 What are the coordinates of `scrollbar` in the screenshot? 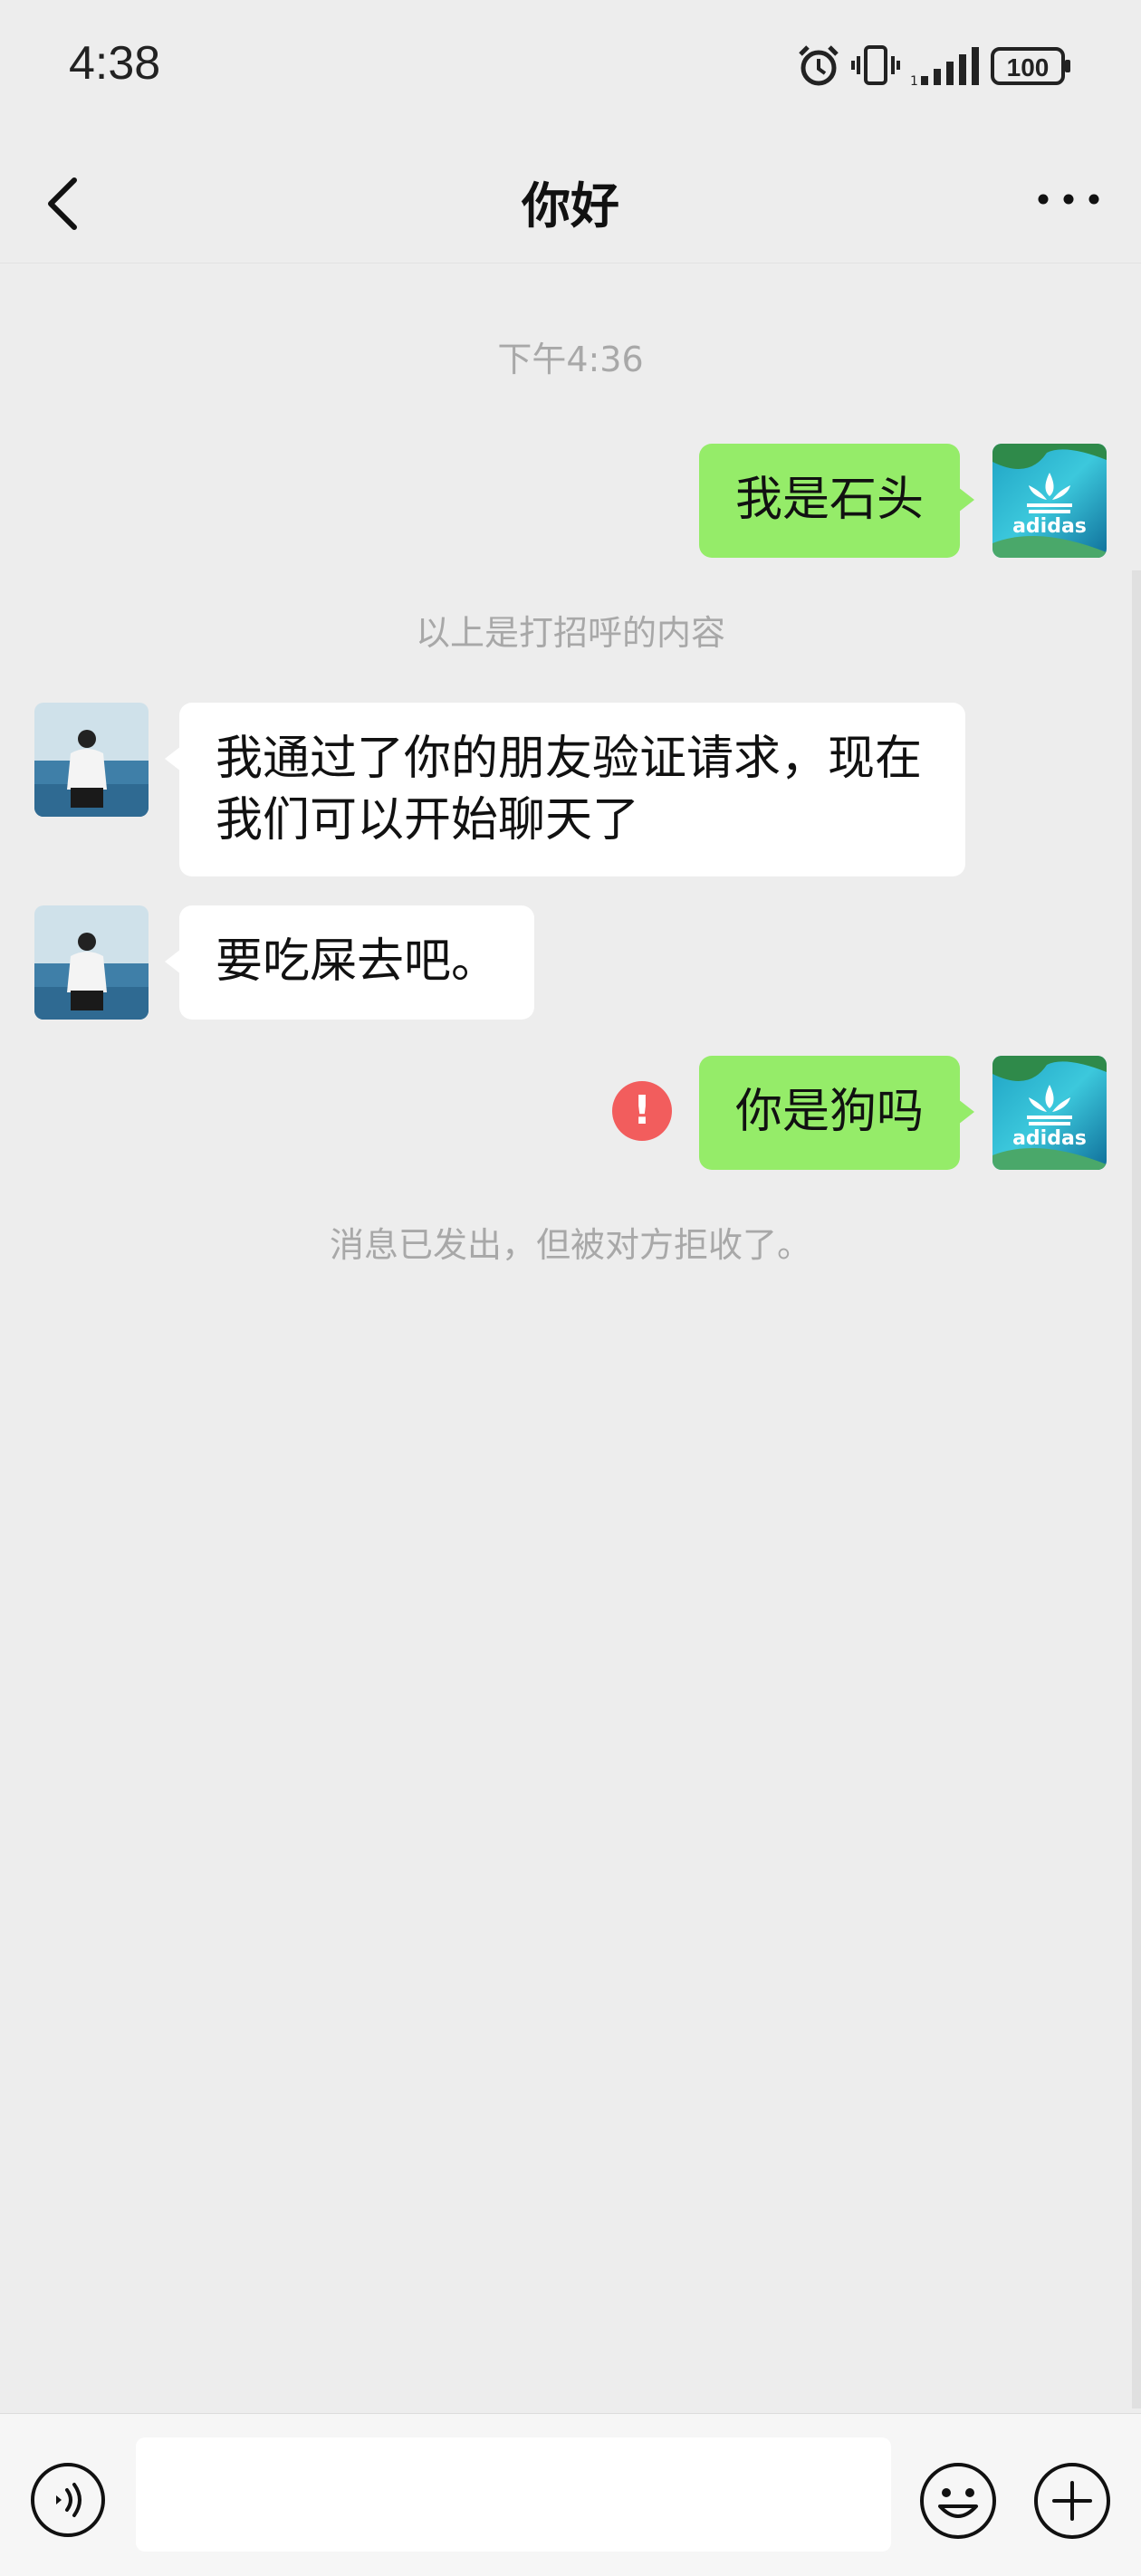 It's located at (1136, 1489).